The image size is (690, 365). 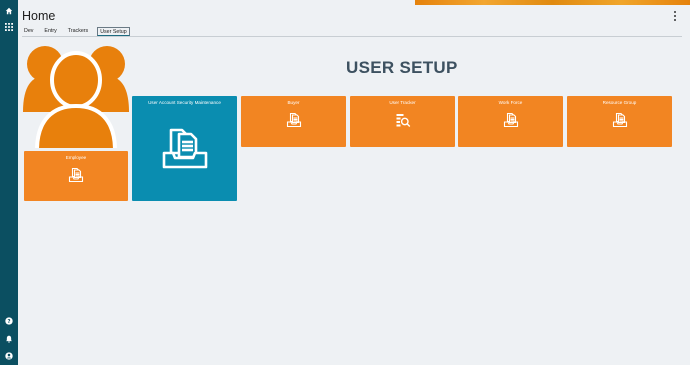 I want to click on tile-label: Resource Group, so click(x=619, y=102).